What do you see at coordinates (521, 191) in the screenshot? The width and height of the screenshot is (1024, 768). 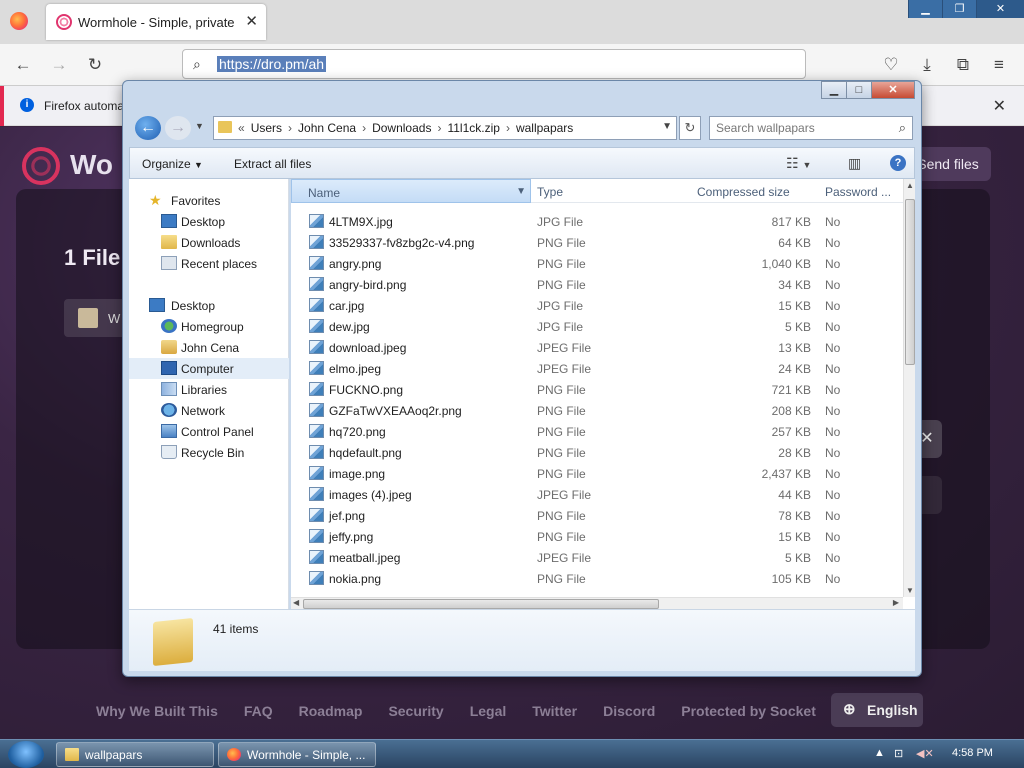 I see `chevron-down-icon: ▼` at bounding box center [521, 191].